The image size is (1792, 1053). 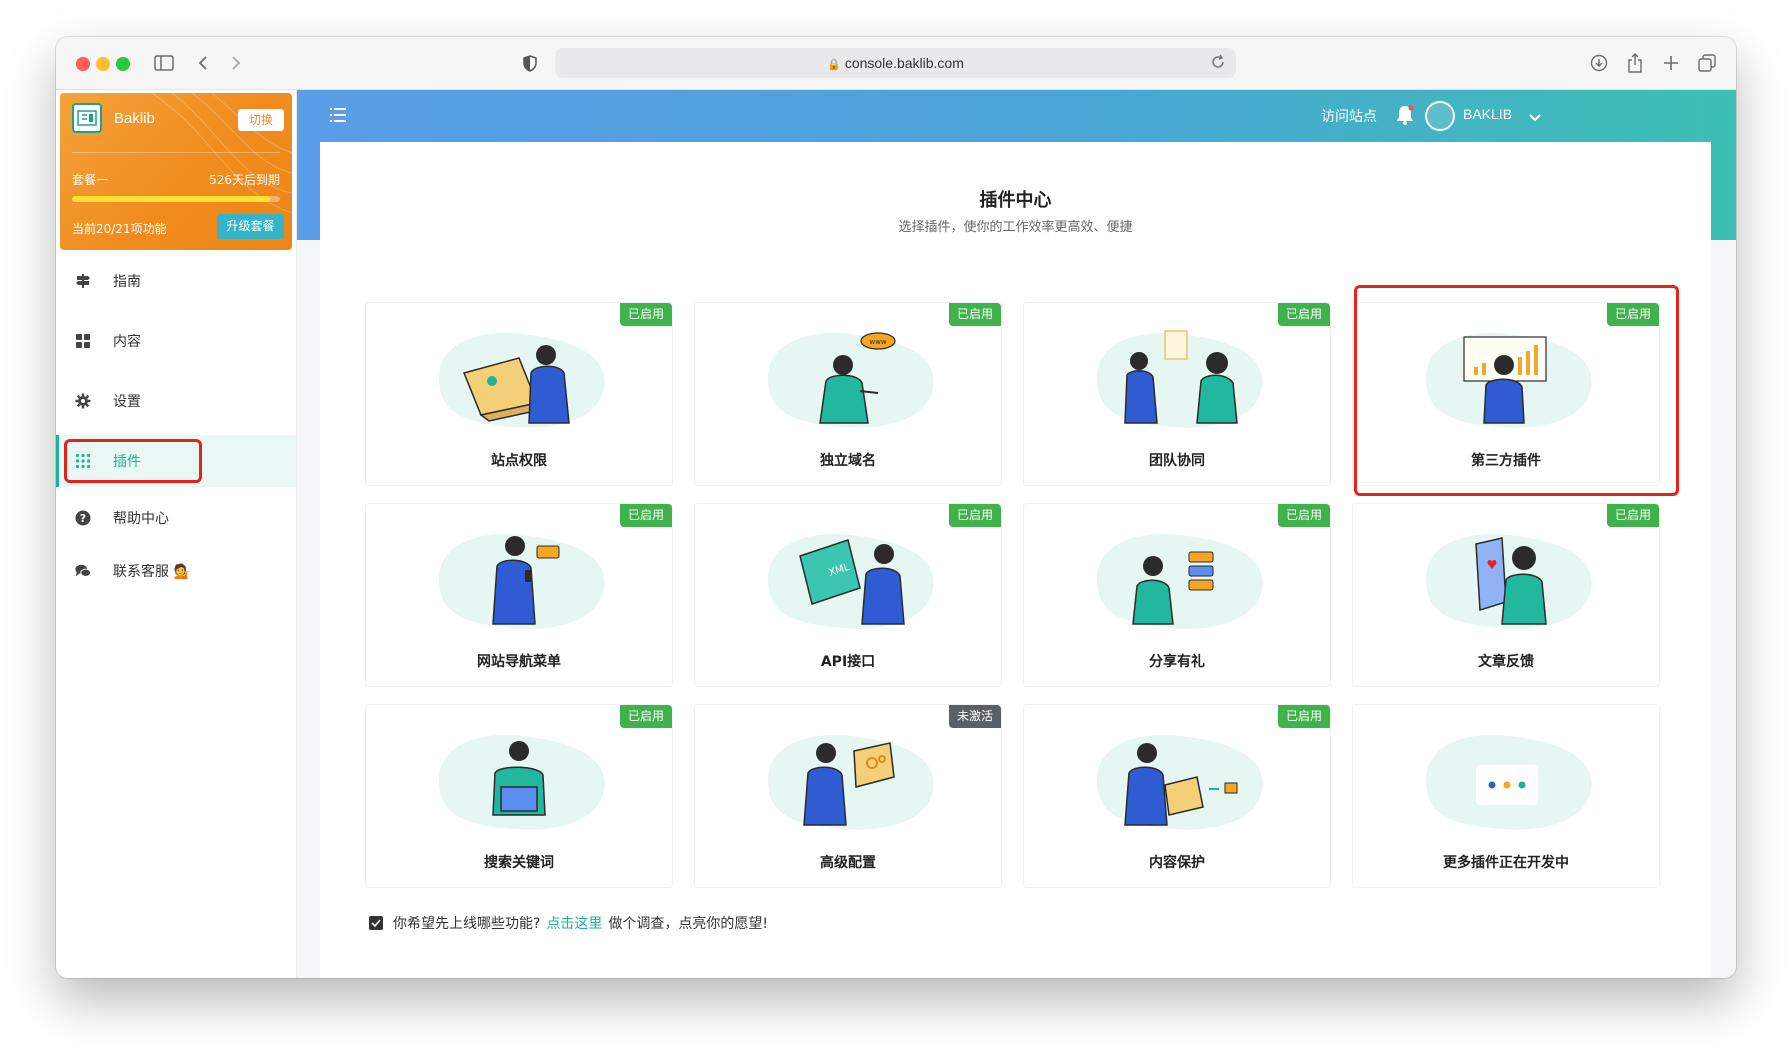 I want to click on plugin-card-third-party: 已启用 第三方插件, so click(x=1506, y=394).